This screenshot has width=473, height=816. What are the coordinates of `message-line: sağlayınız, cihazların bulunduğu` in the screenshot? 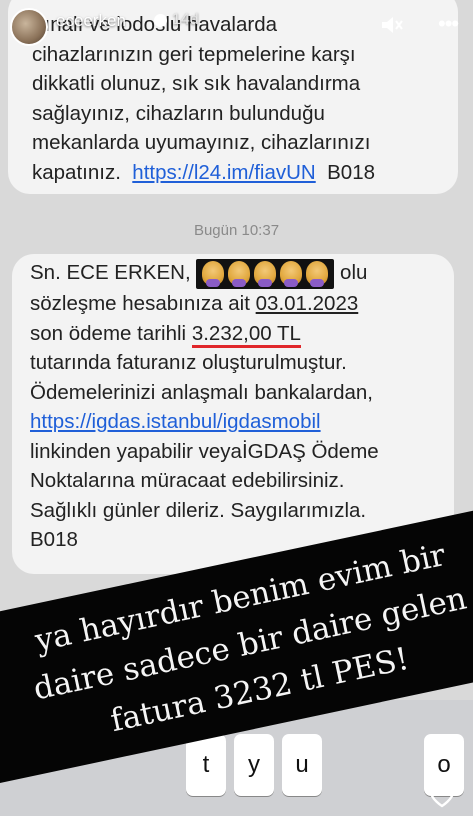 It's located at (178, 113).